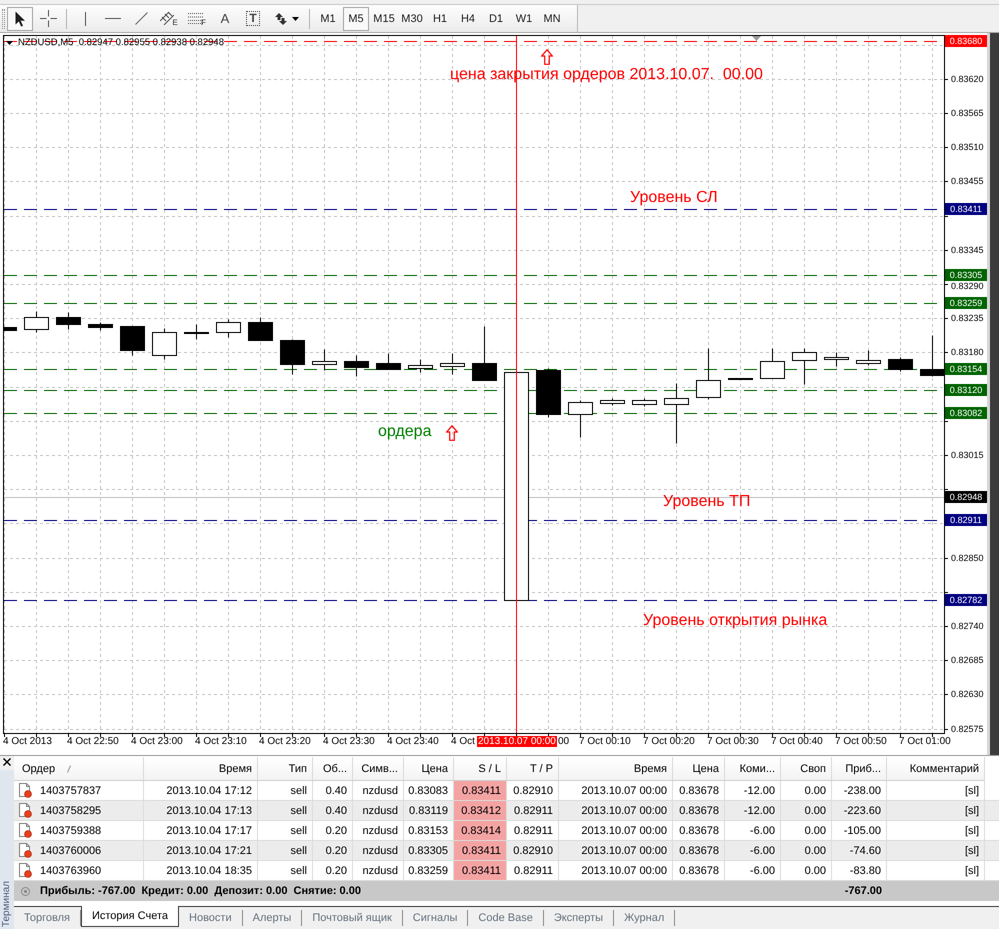 This screenshot has height=929, width=999. What do you see at coordinates (201, 810) in the screenshot?
I see `table-cell: 2013.10.04 17:13` at bounding box center [201, 810].